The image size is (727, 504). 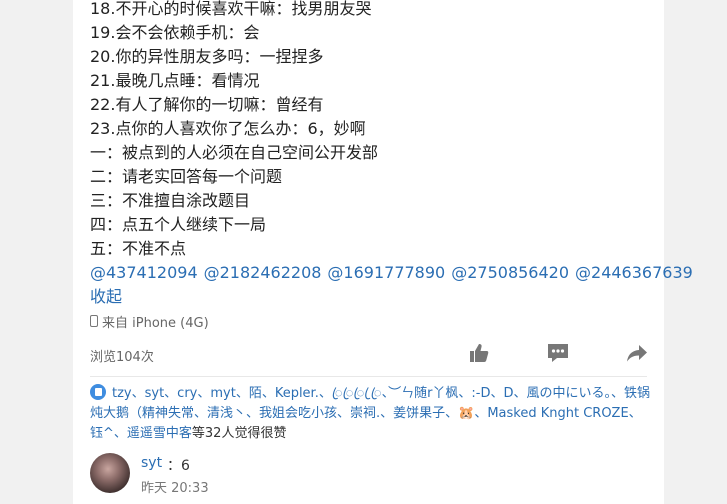 I want to click on post-line: 五：不准不点, so click(x=138, y=248).